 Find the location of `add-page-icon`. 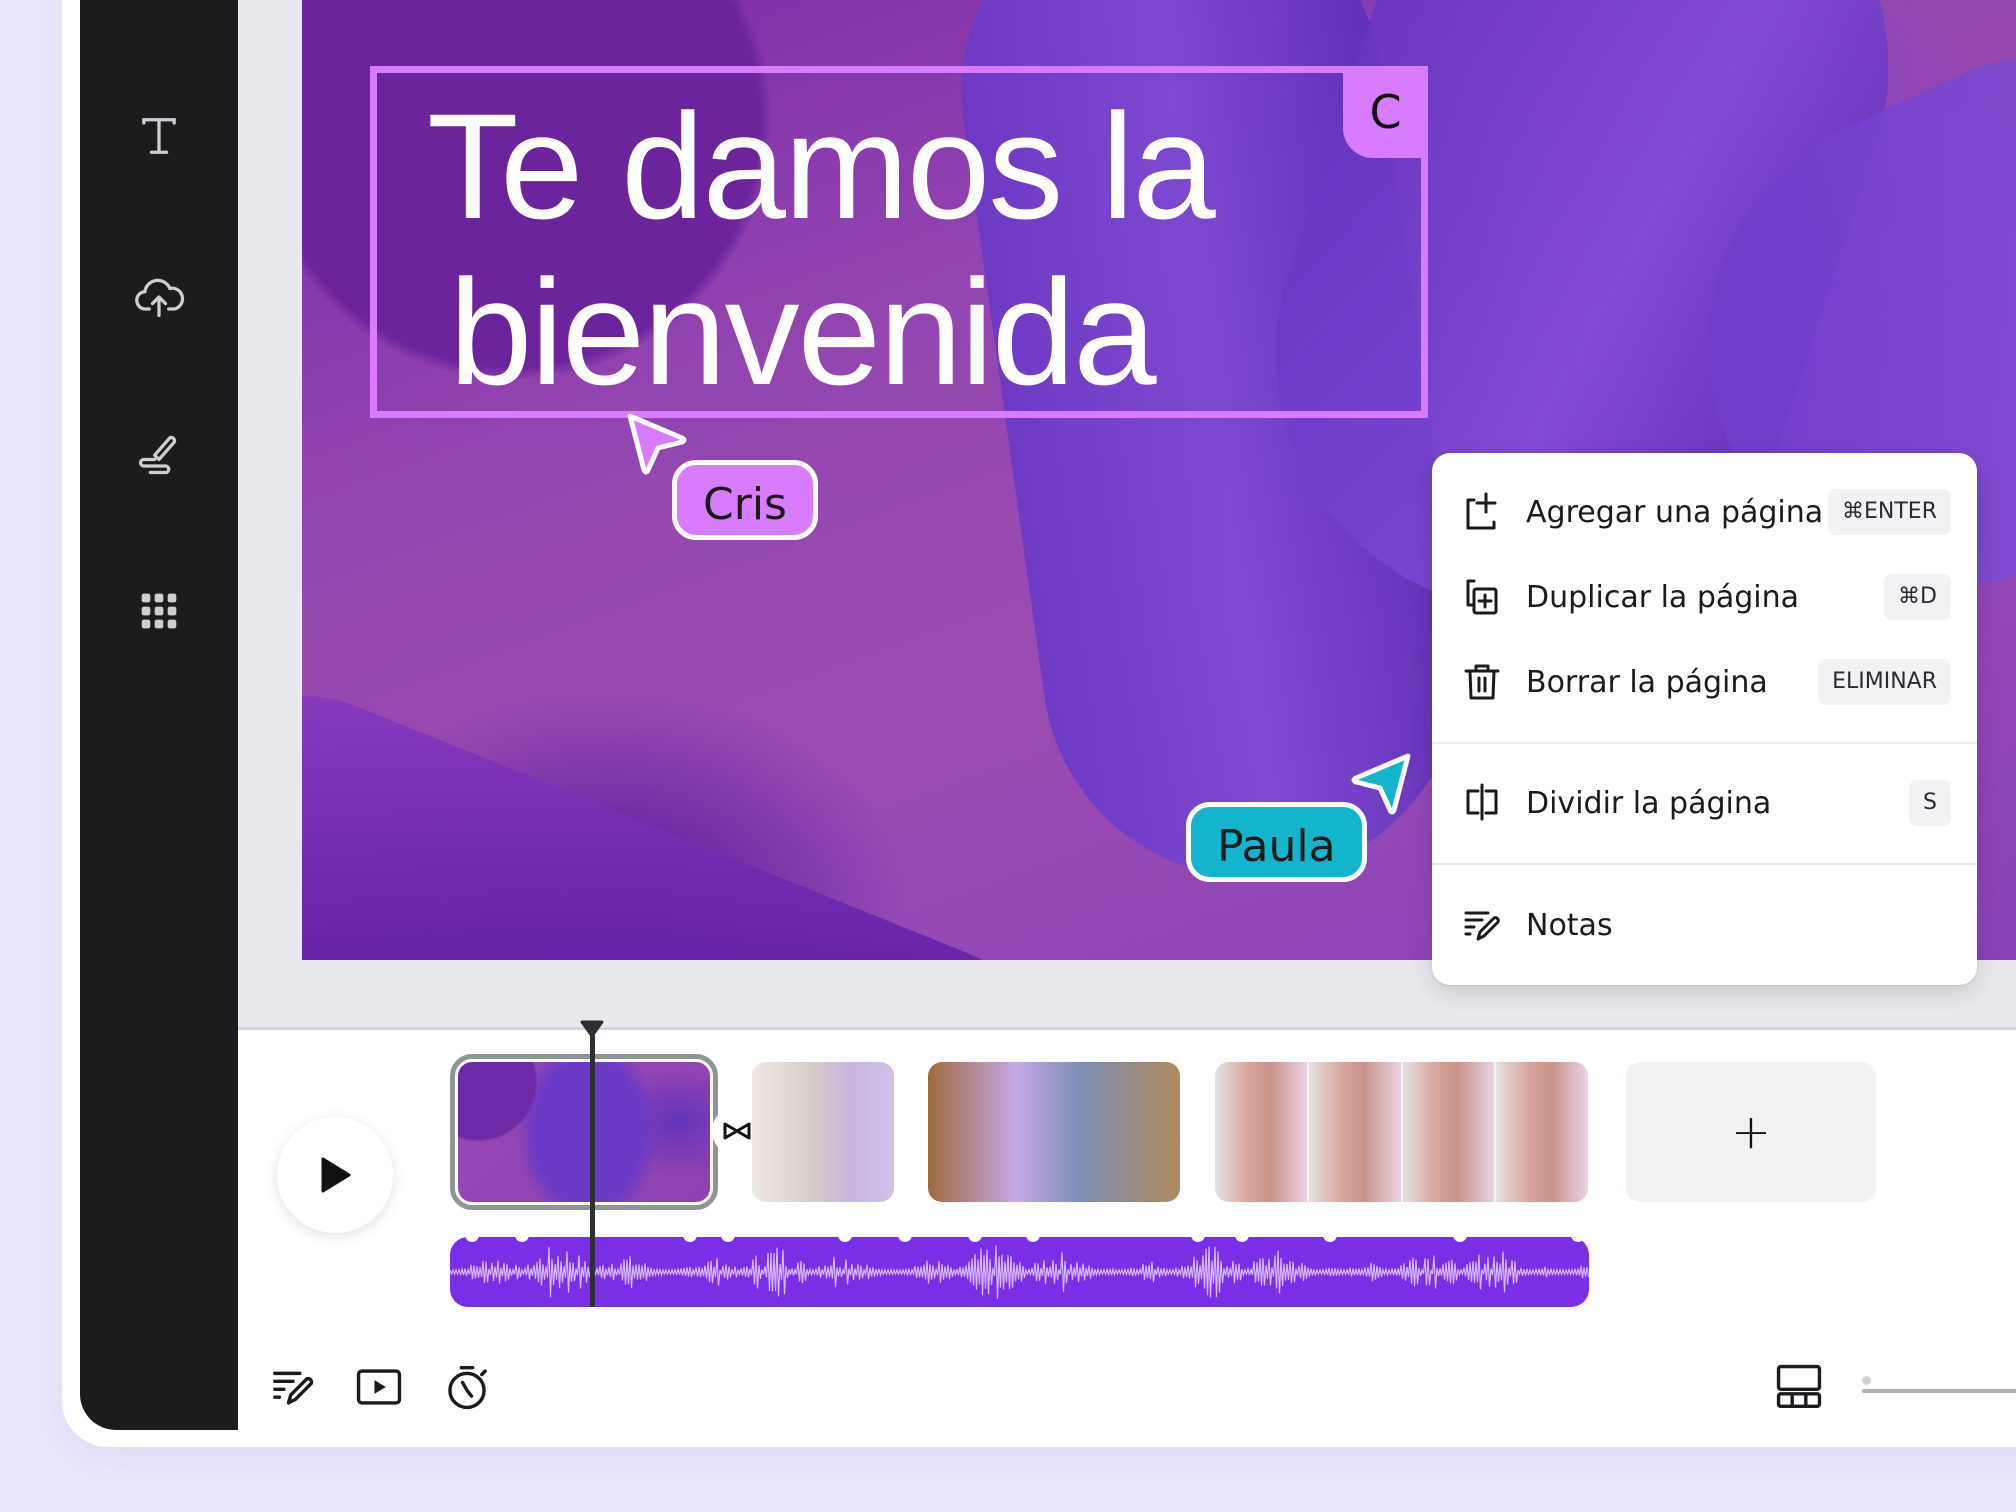

add-page-icon is located at coordinates (1481, 511).